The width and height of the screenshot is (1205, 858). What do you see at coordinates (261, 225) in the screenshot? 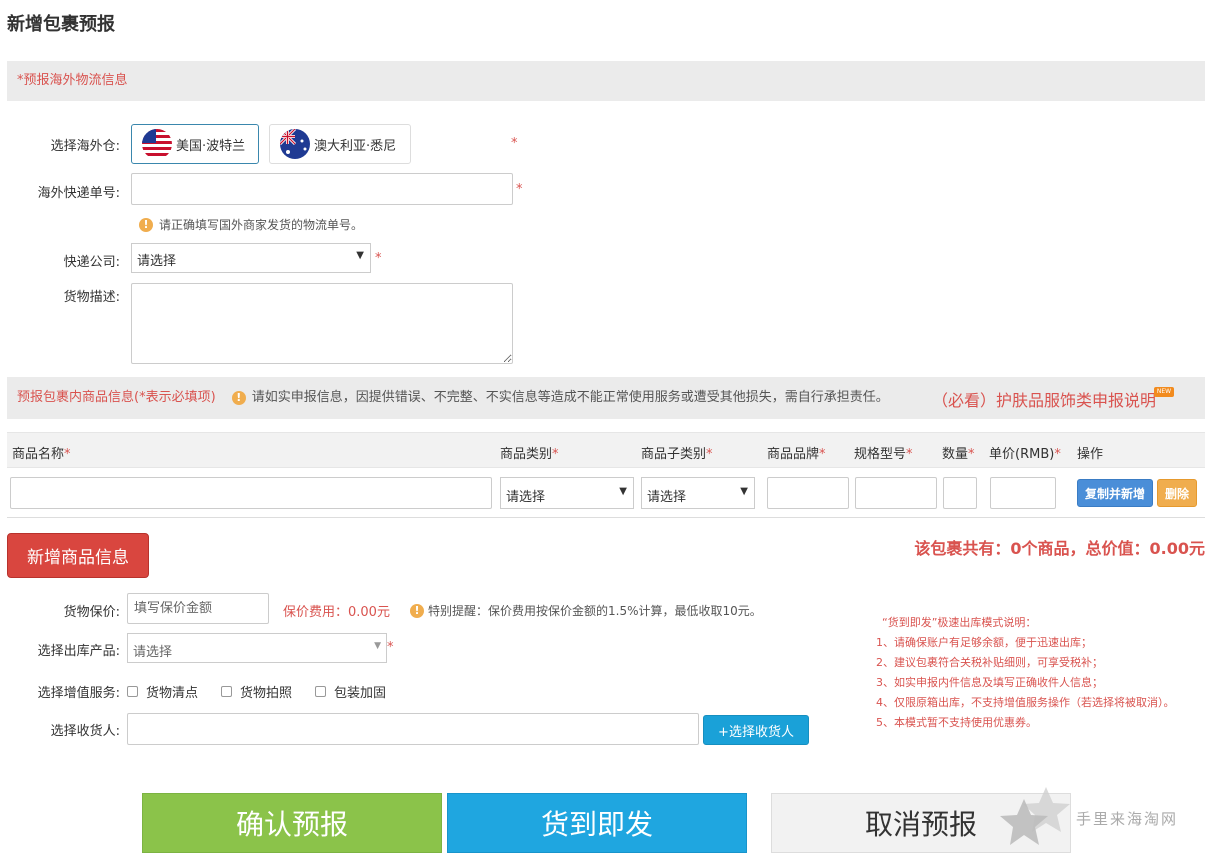
I see `tracking-hint-text: 请正确填写国外商家发货的物流单号。` at bounding box center [261, 225].